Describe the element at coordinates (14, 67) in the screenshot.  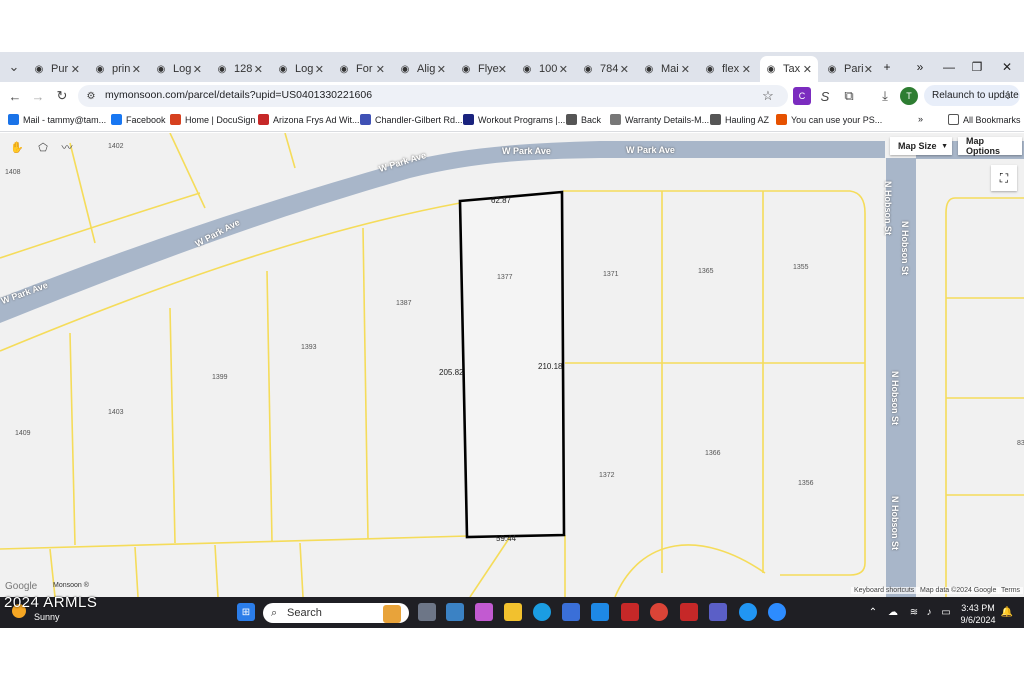
I see `tab-search-chevron-icon: ⌄` at that location.